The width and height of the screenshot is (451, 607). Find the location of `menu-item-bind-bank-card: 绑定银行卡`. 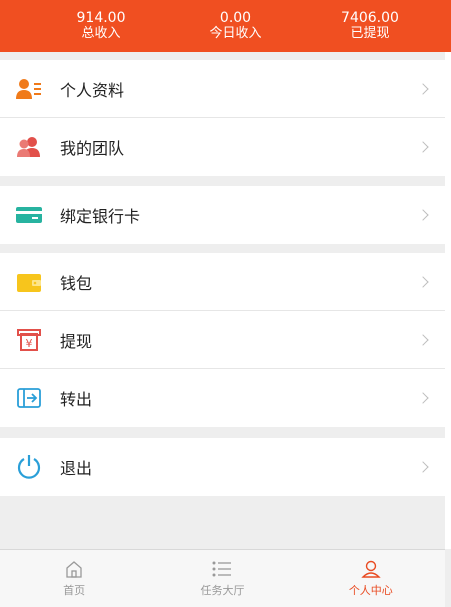

menu-item-bind-bank-card: 绑定银行卡 is located at coordinates (222, 215).